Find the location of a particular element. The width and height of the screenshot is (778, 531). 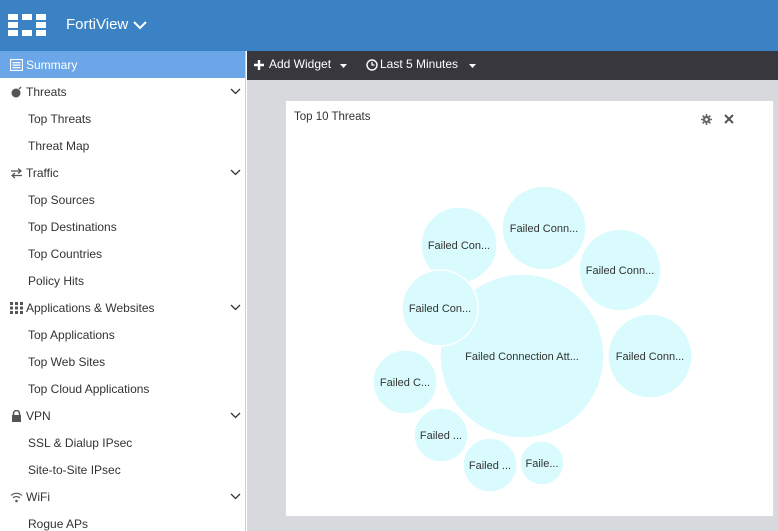

app-title: FortiView is located at coordinates (97, 24).